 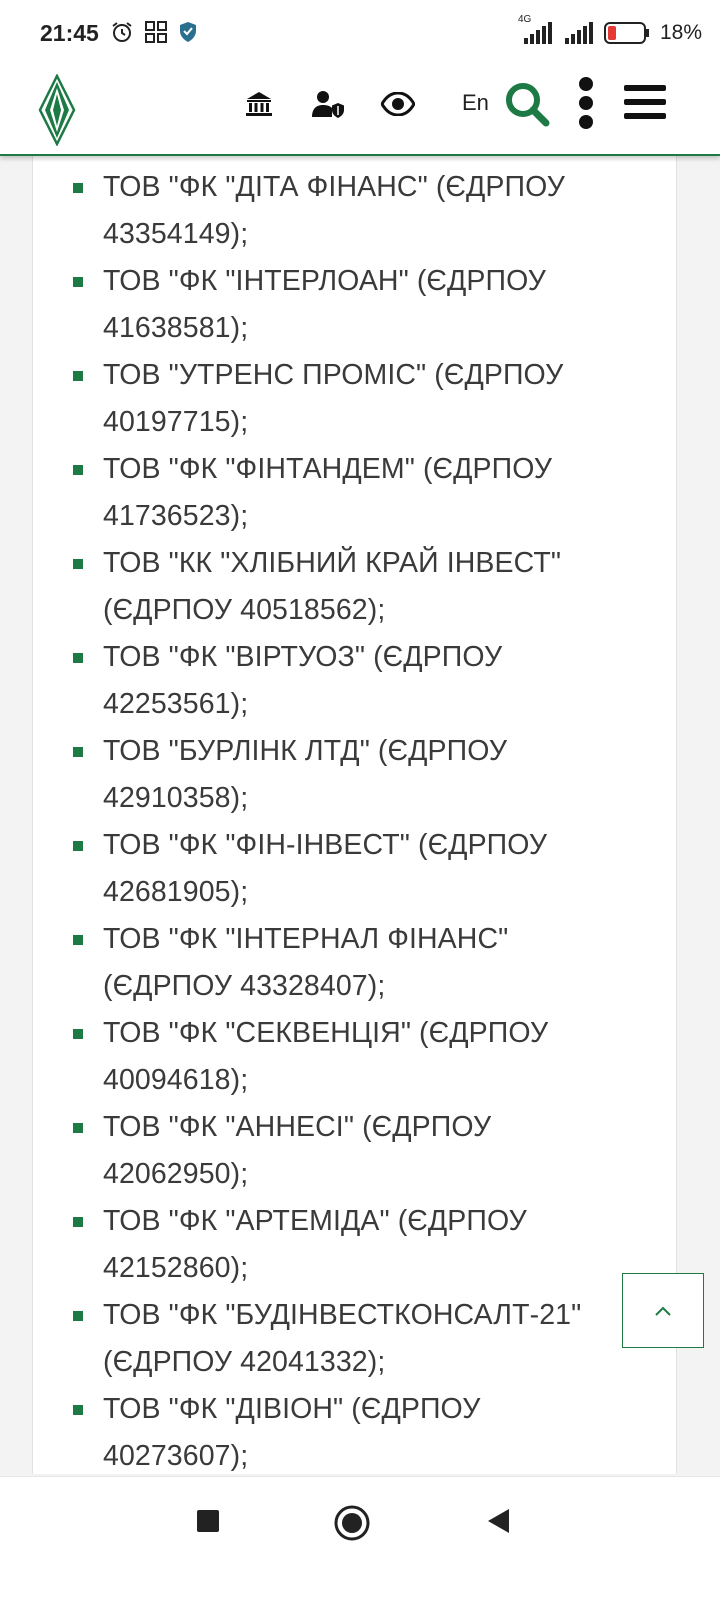 What do you see at coordinates (398, 104) in the screenshot?
I see `eye-icon` at bounding box center [398, 104].